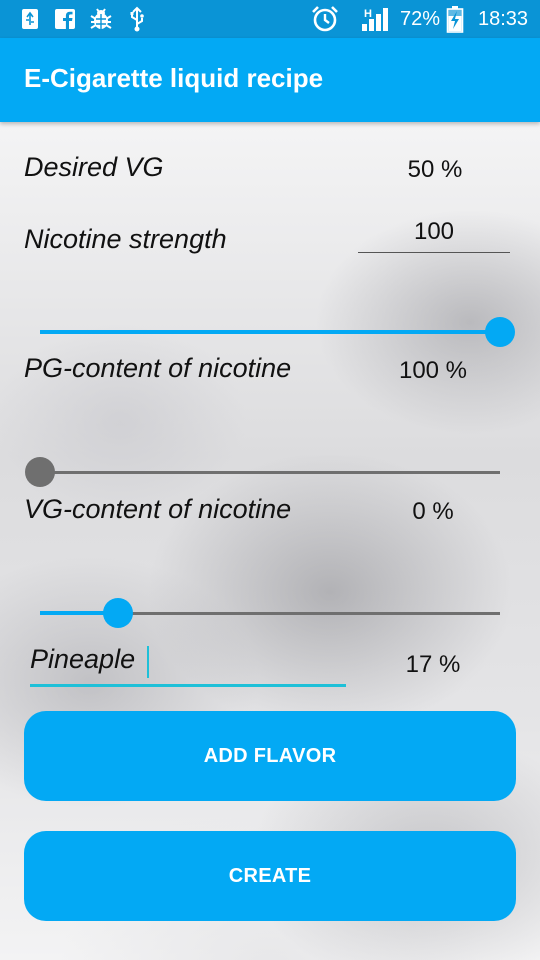 The width and height of the screenshot is (540, 960). Describe the element at coordinates (158, 368) in the screenshot. I see `pg-content-label: PG-content of nicotine` at that location.